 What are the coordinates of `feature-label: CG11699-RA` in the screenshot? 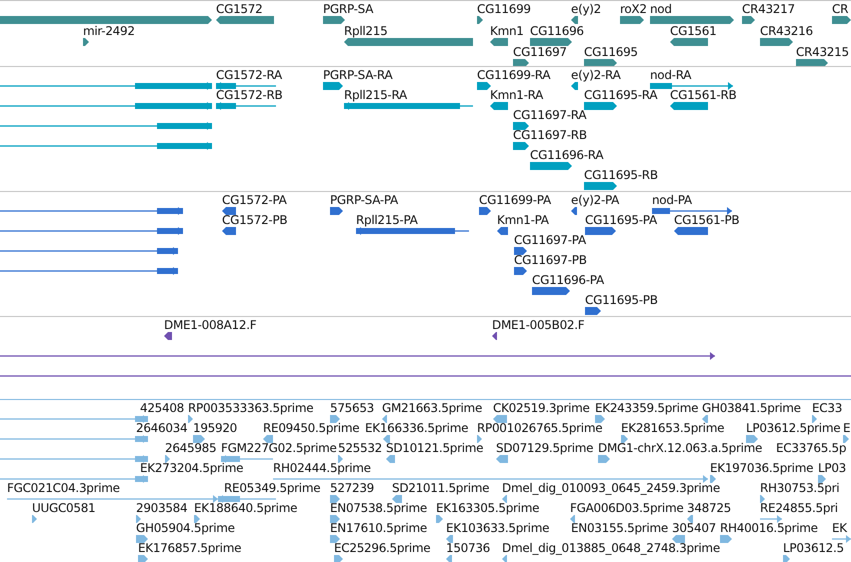 It's located at (513, 75).